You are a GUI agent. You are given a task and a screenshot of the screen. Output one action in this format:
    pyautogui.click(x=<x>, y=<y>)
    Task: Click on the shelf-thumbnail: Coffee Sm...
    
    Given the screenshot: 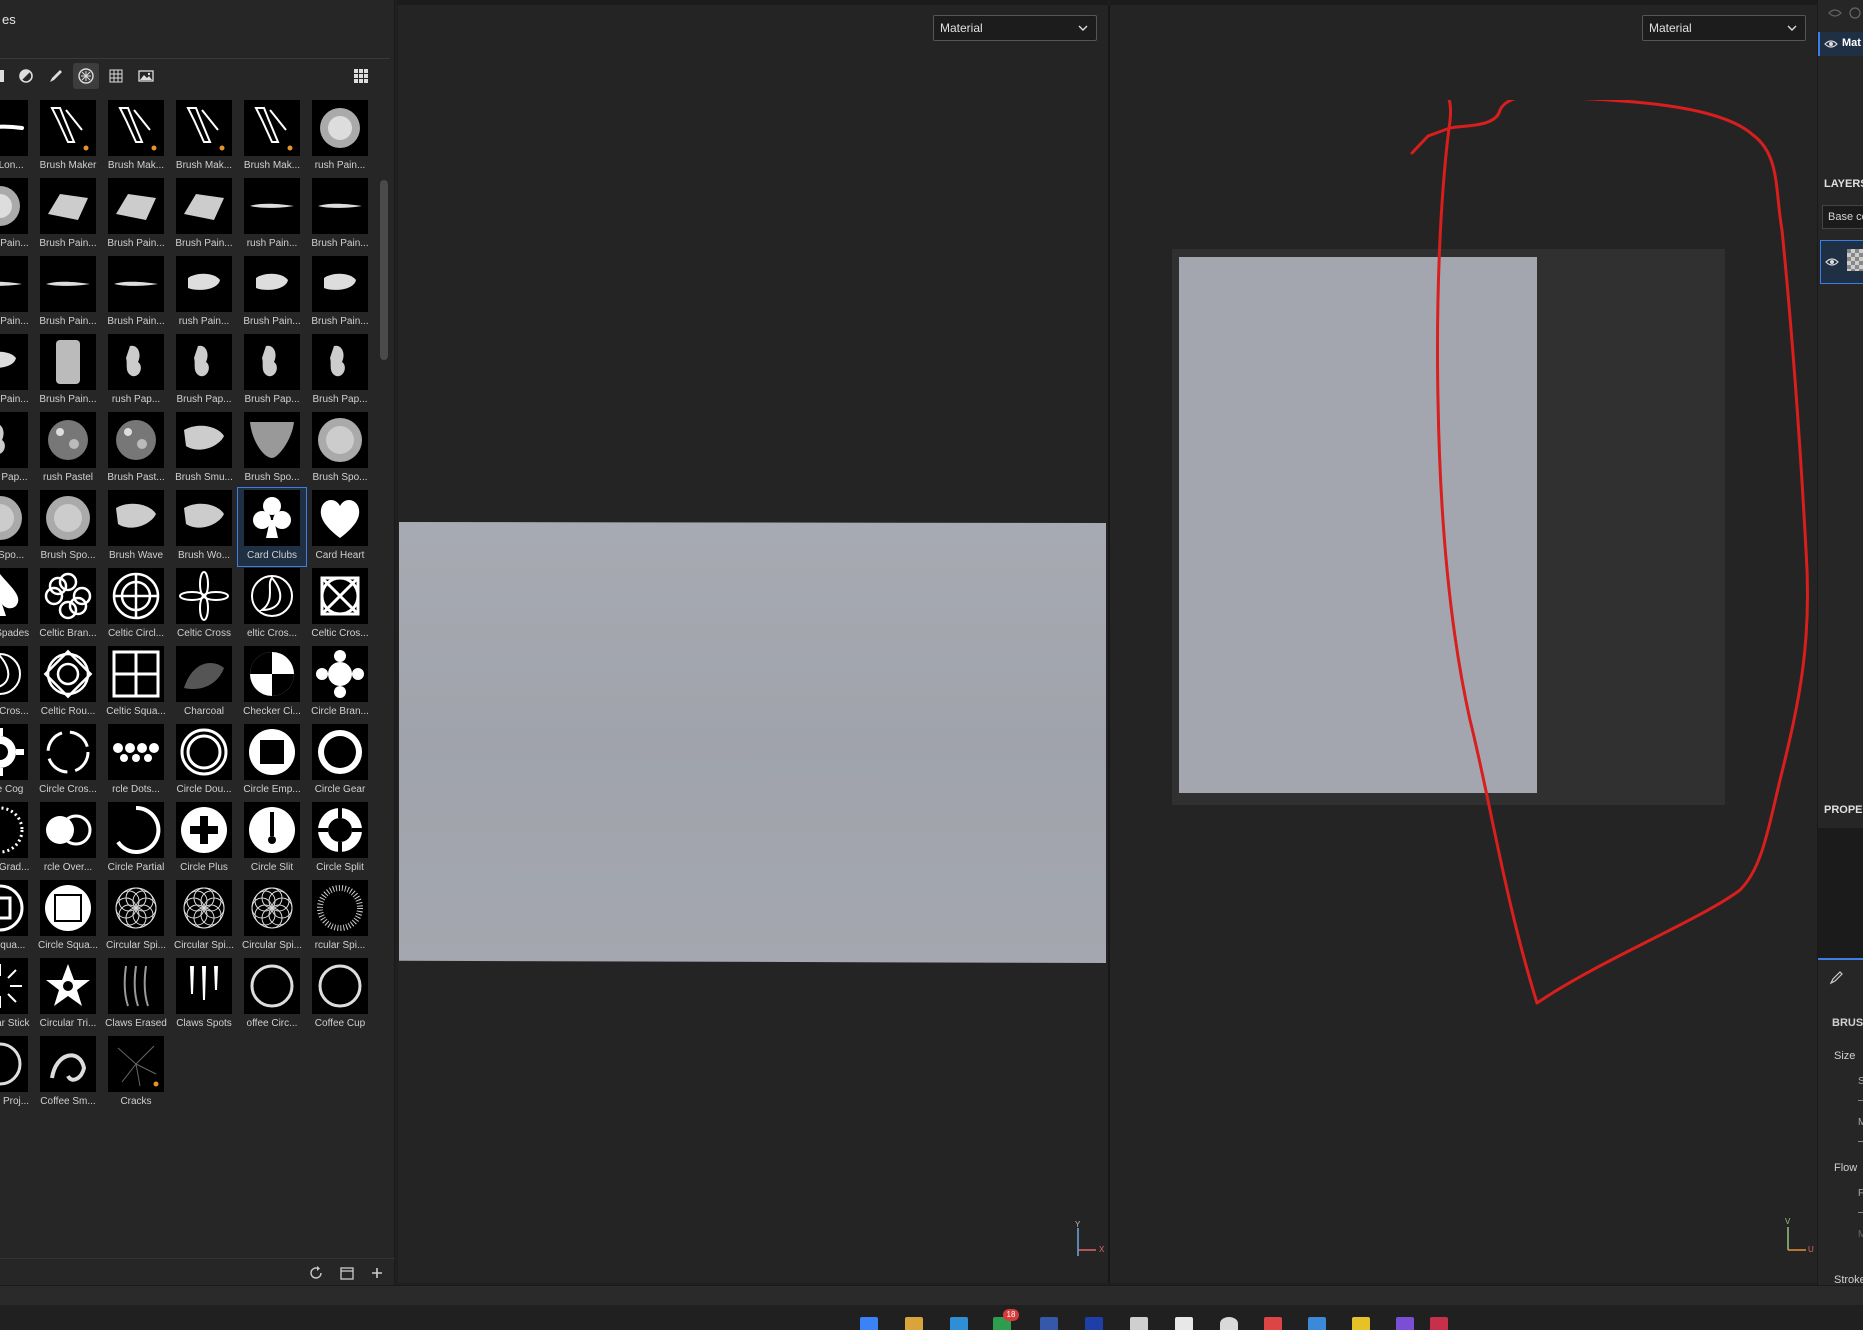 What is the action you would take?
    pyautogui.click(x=68, y=1073)
    